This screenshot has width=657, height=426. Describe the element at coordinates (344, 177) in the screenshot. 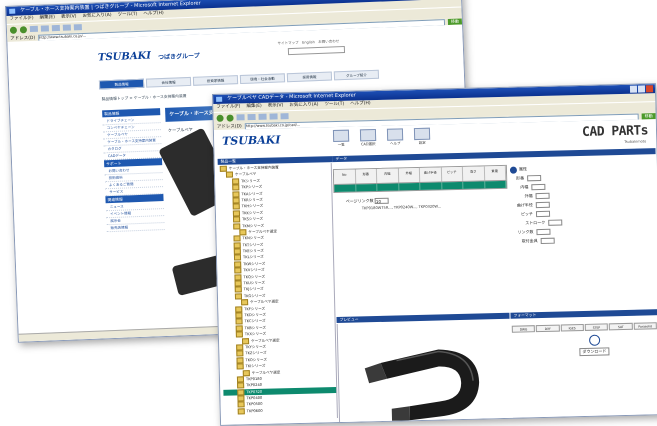

I see `column-header: No` at that location.